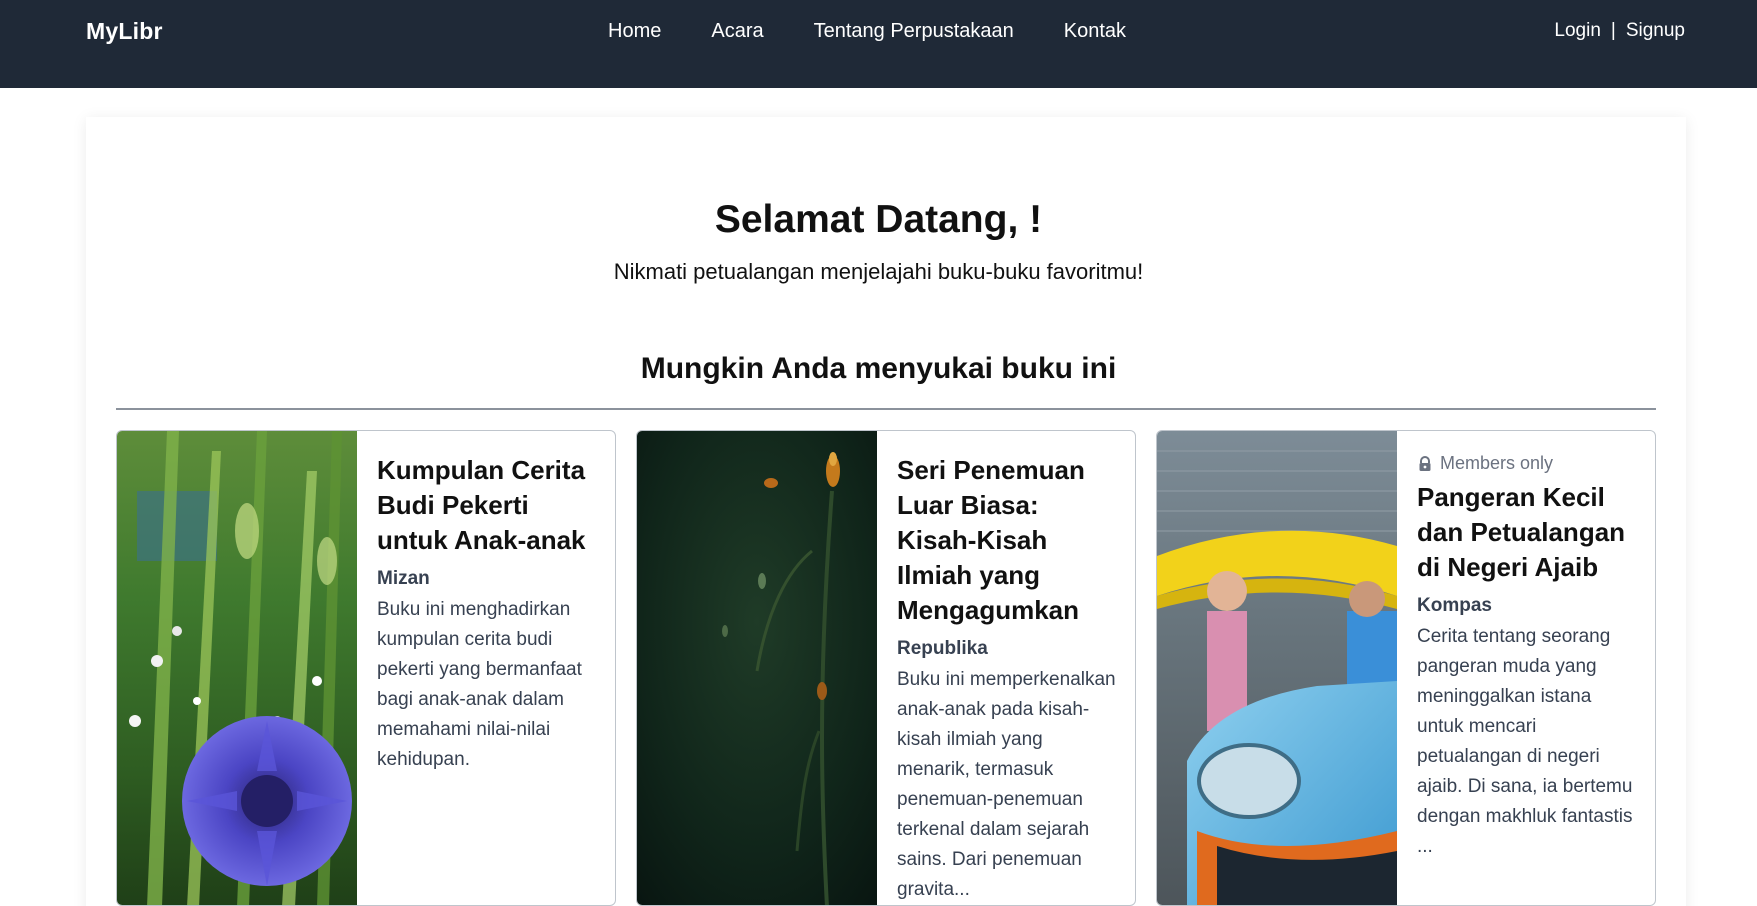 The width and height of the screenshot is (1757, 906). Describe the element at coordinates (403, 578) in the screenshot. I see `book-publisher: Mizan` at that location.